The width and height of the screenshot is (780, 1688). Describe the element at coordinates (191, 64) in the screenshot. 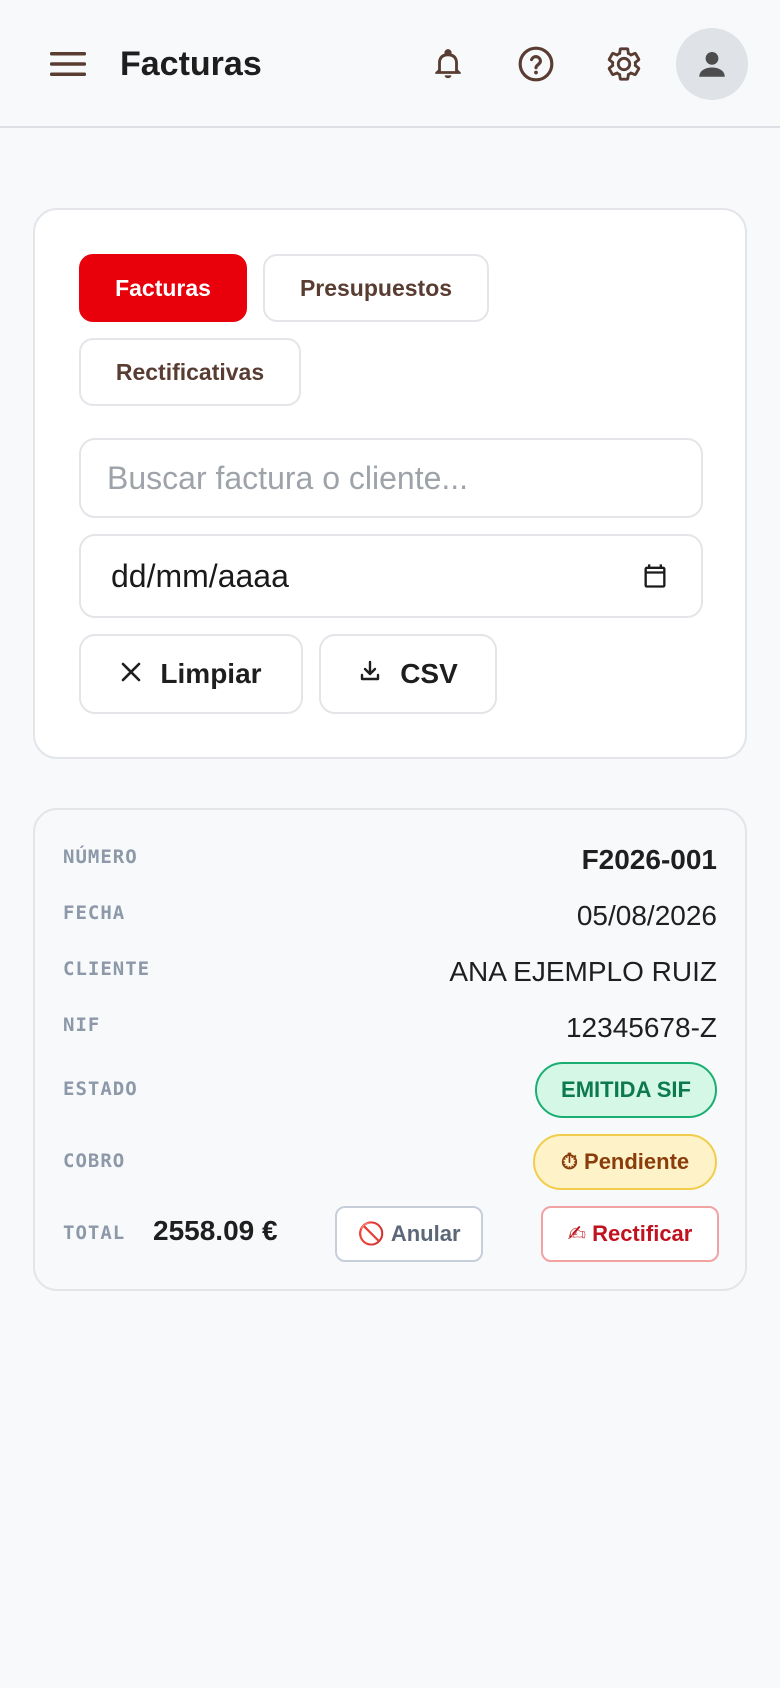

I see `page-title: Facturas` at that location.